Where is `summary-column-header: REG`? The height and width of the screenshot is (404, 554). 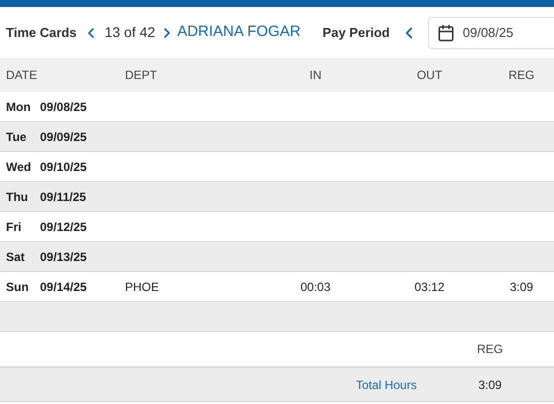 summary-column-header: REG is located at coordinates (490, 349).